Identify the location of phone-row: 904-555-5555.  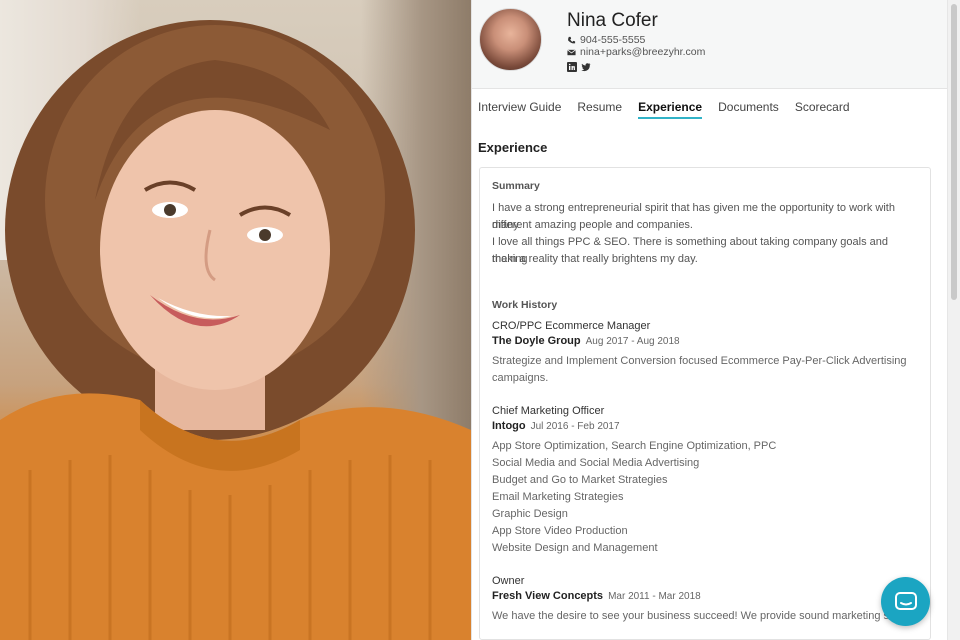
(606, 40).